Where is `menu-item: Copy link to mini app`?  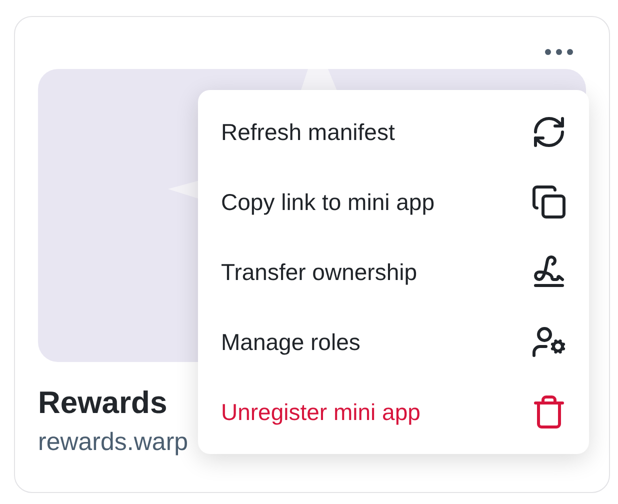
menu-item: Copy link to mini app is located at coordinates (393, 202).